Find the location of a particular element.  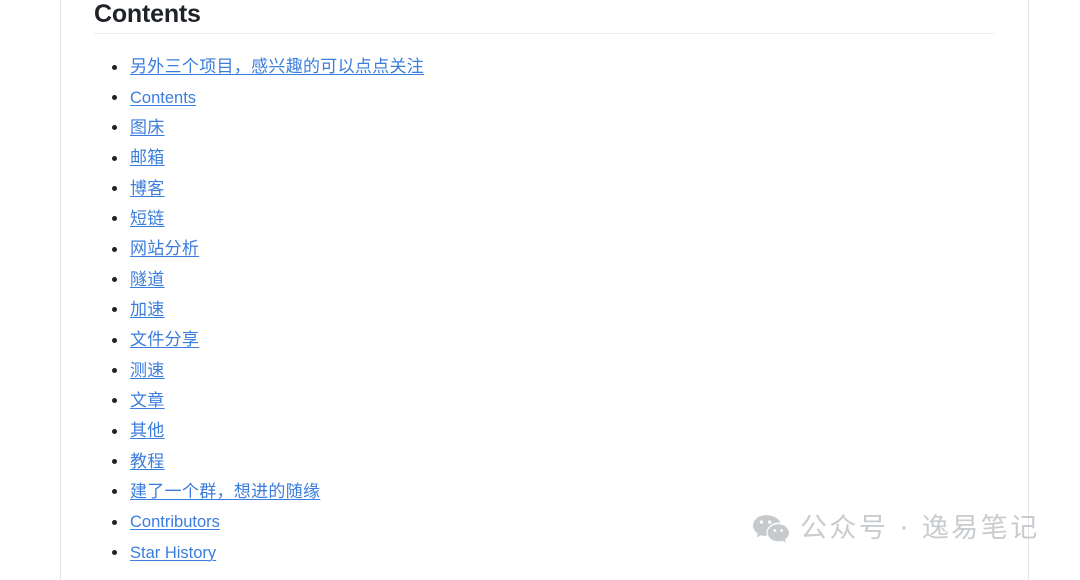

toc-link-4: 博客 is located at coordinates (147, 189).